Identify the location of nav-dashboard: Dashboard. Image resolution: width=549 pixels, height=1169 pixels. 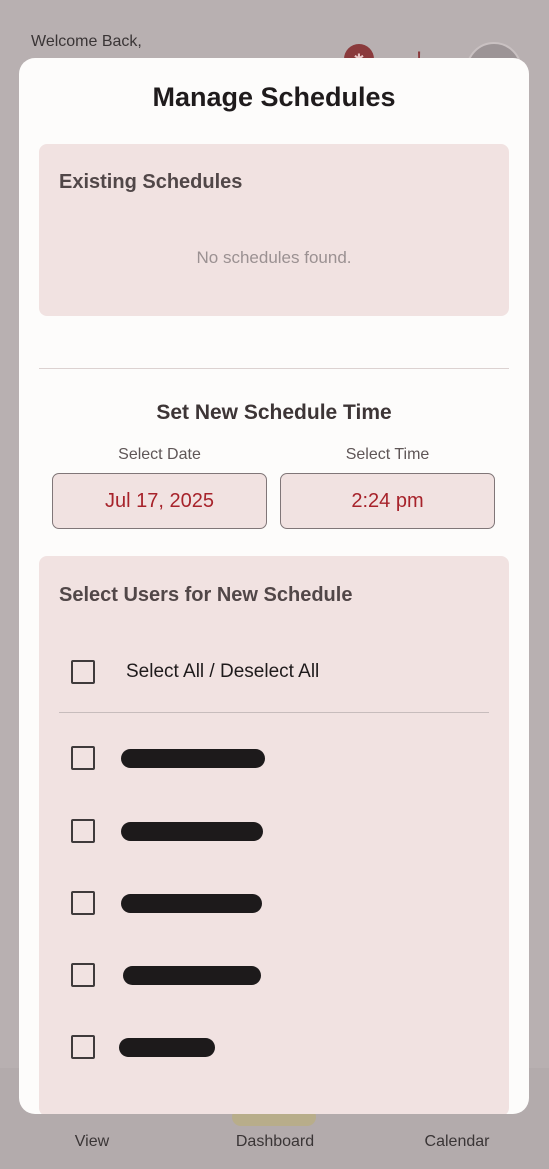
(275, 1142).